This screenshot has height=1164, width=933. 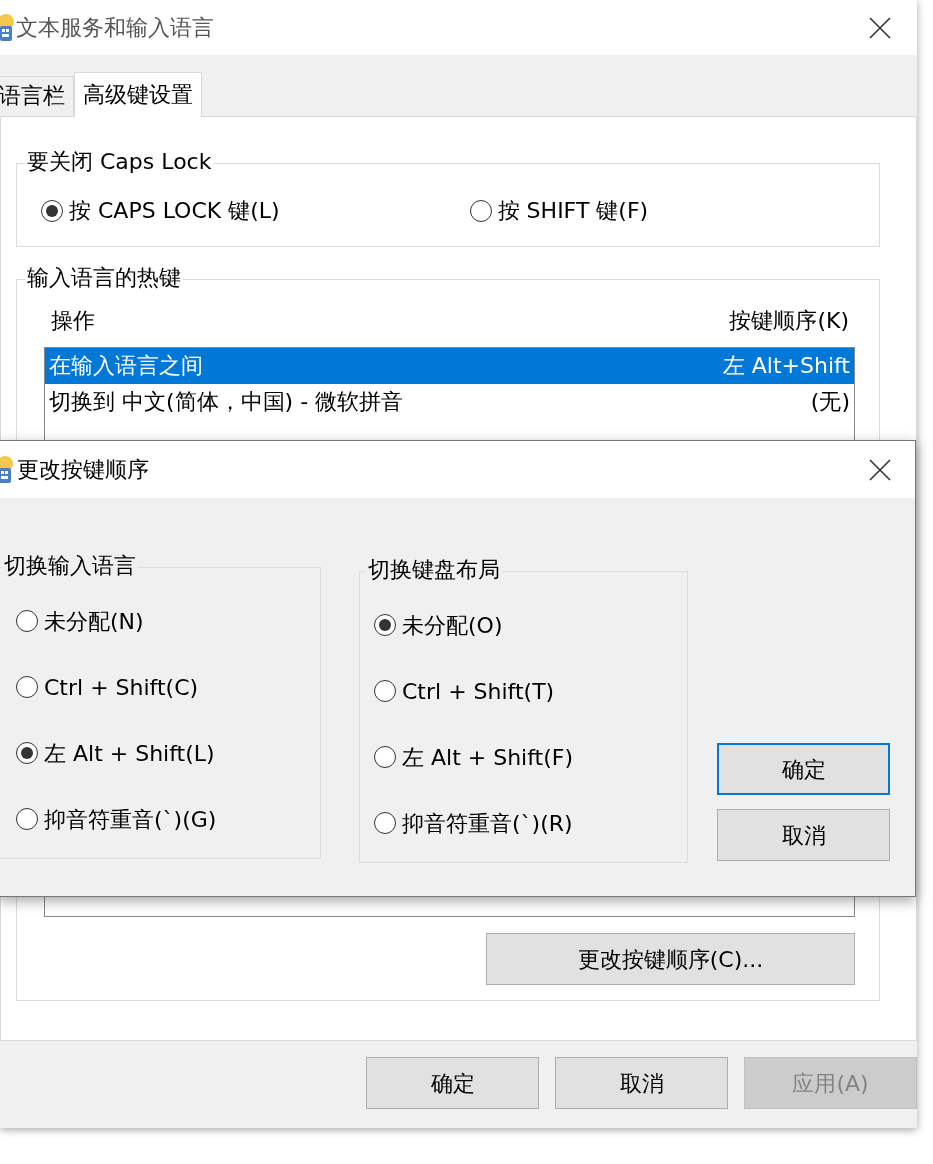 What do you see at coordinates (830, 1083) in the screenshot?
I see `dialog-button: 应用(A)` at bounding box center [830, 1083].